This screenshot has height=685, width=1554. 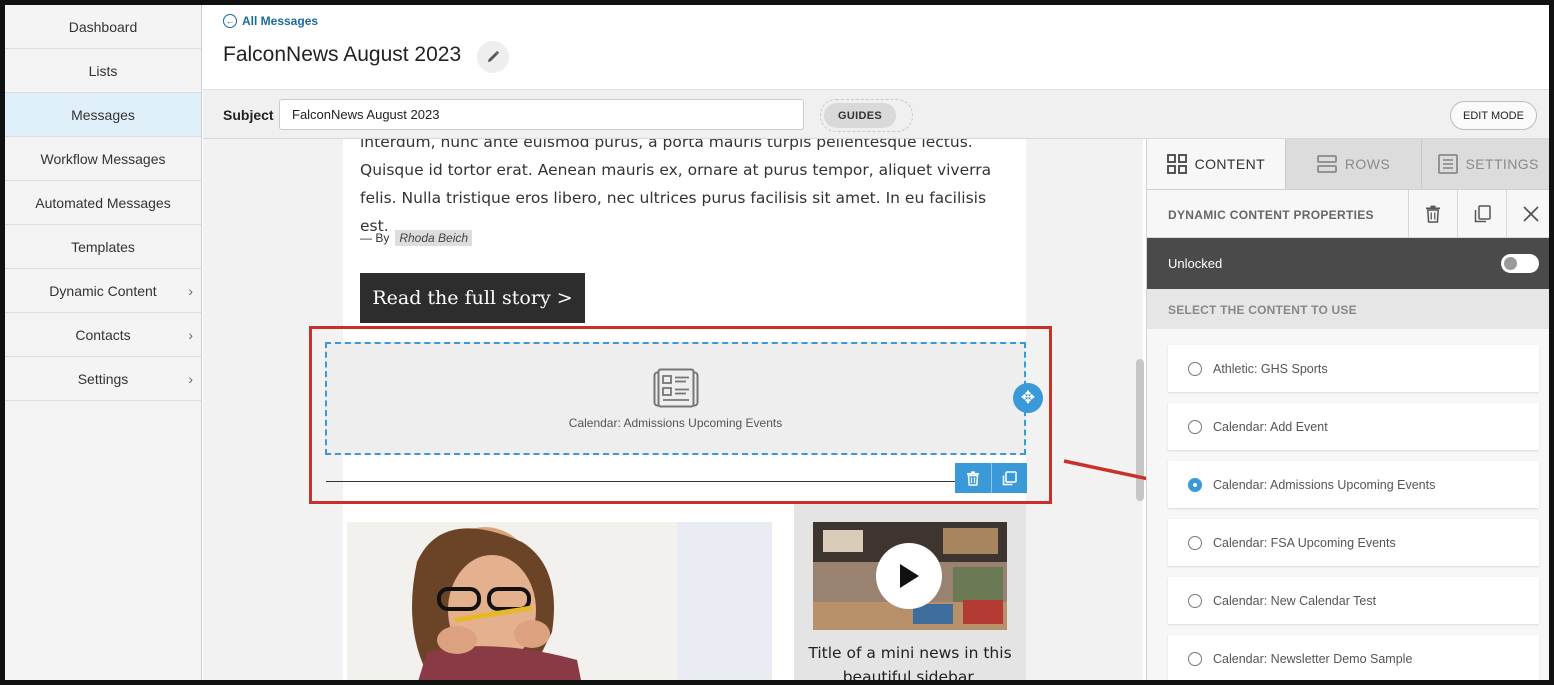 I want to click on play-icon, so click(x=909, y=576).